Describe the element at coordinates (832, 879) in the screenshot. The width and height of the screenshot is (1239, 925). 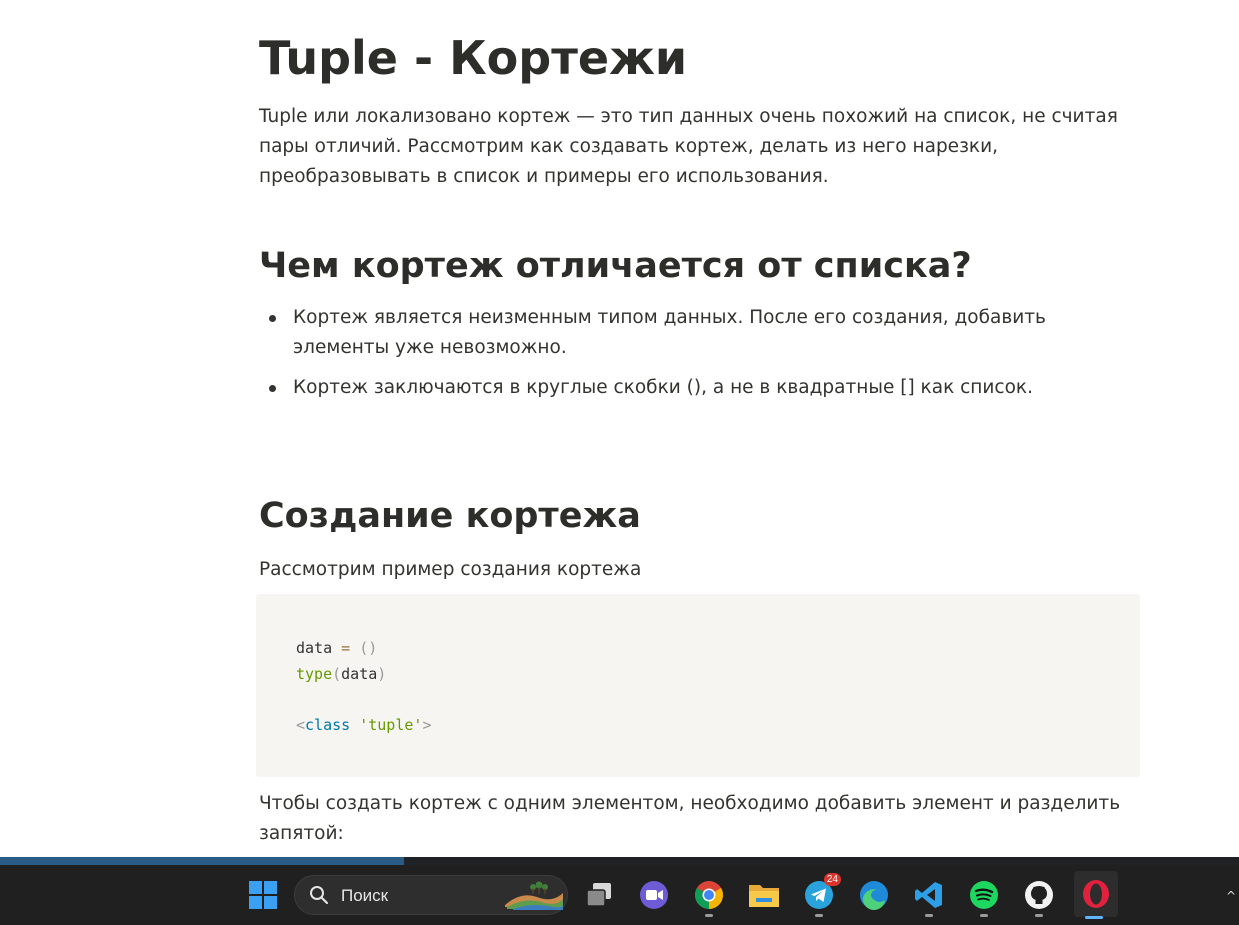
I see `notification-badge: 24` at that location.